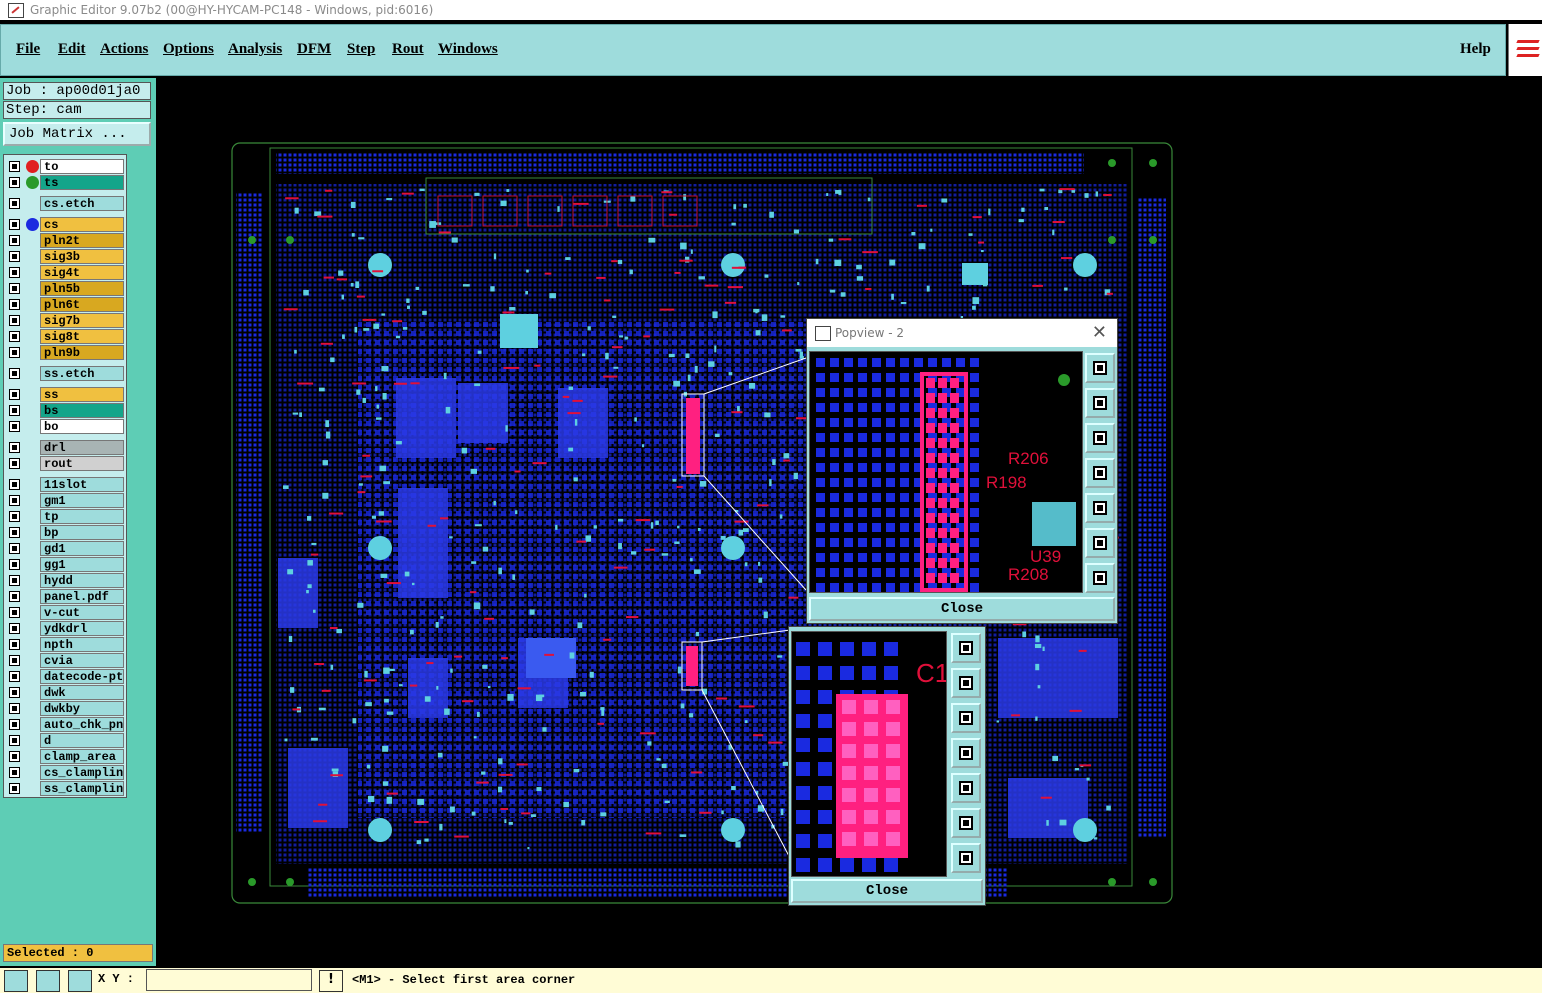 The image size is (1542, 993). Describe the element at coordinates (65, 532) in the screenshot. I see `layer-row-bp: bp` at that location.